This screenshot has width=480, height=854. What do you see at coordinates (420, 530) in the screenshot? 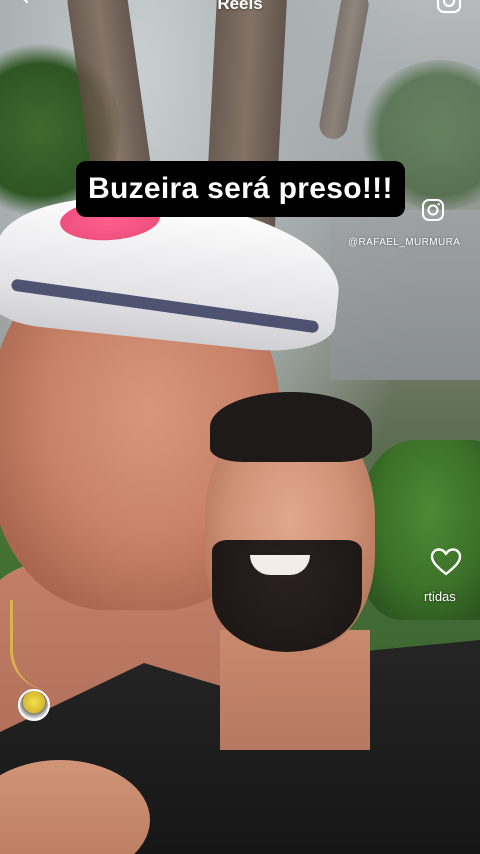
I see `background-hedge` at bounding box center [420, 530].